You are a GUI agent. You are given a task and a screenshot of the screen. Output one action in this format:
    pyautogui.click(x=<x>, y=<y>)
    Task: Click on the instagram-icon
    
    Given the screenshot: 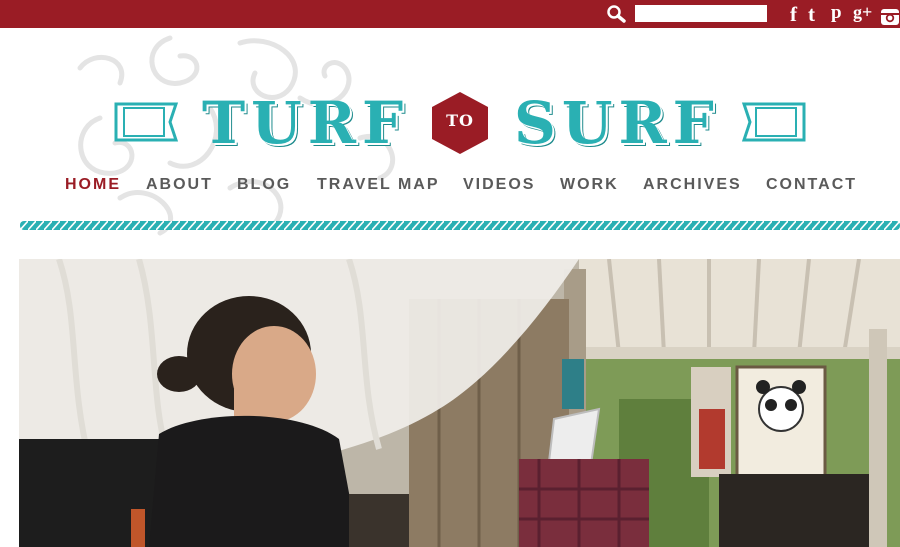 What is the action you would take?
    pyautogui.click(x=890, y=17)
    